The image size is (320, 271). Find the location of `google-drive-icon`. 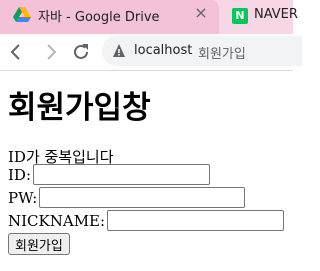

google-drive-icon is located at coordinates (22, 14).